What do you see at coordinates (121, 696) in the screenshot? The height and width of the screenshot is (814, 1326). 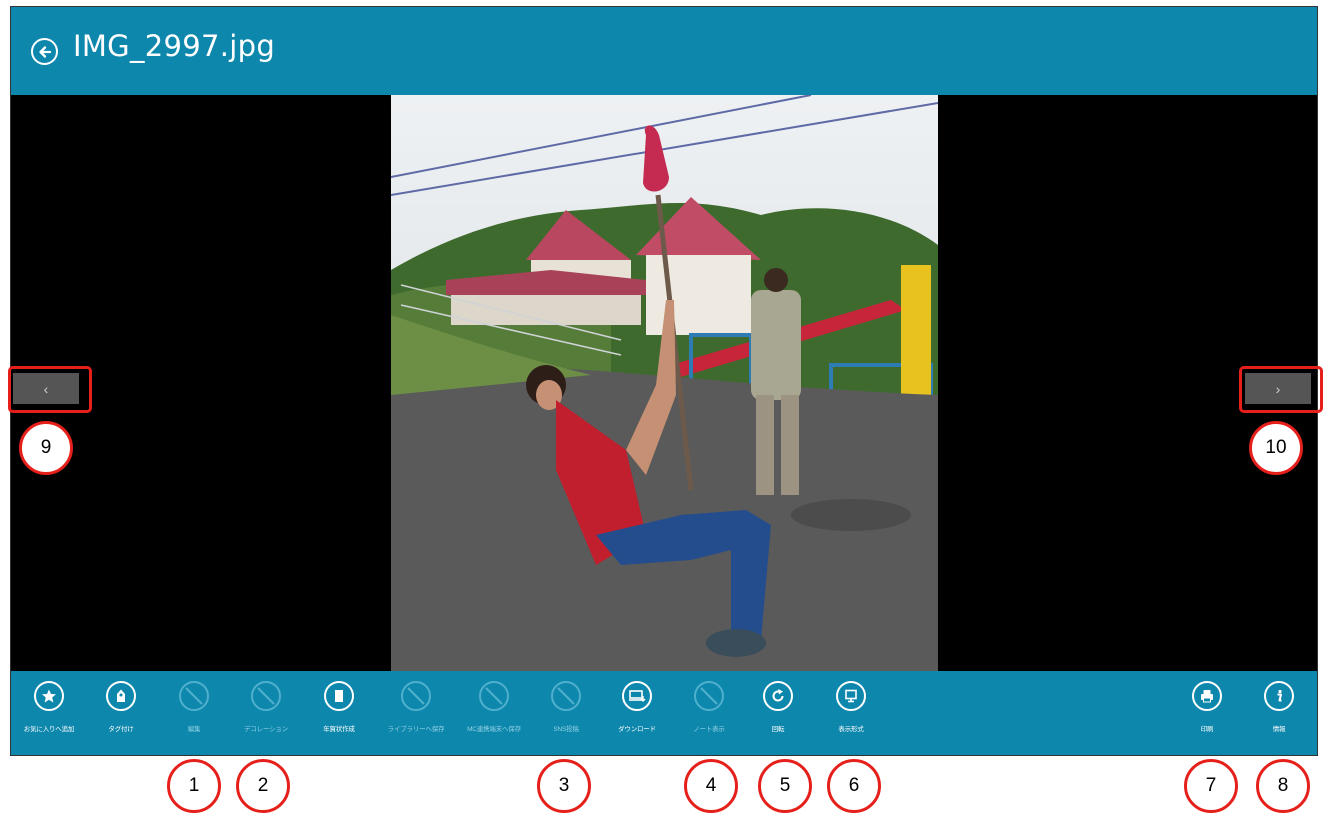 I see `tag-icon` at bounding box center [121, 696].